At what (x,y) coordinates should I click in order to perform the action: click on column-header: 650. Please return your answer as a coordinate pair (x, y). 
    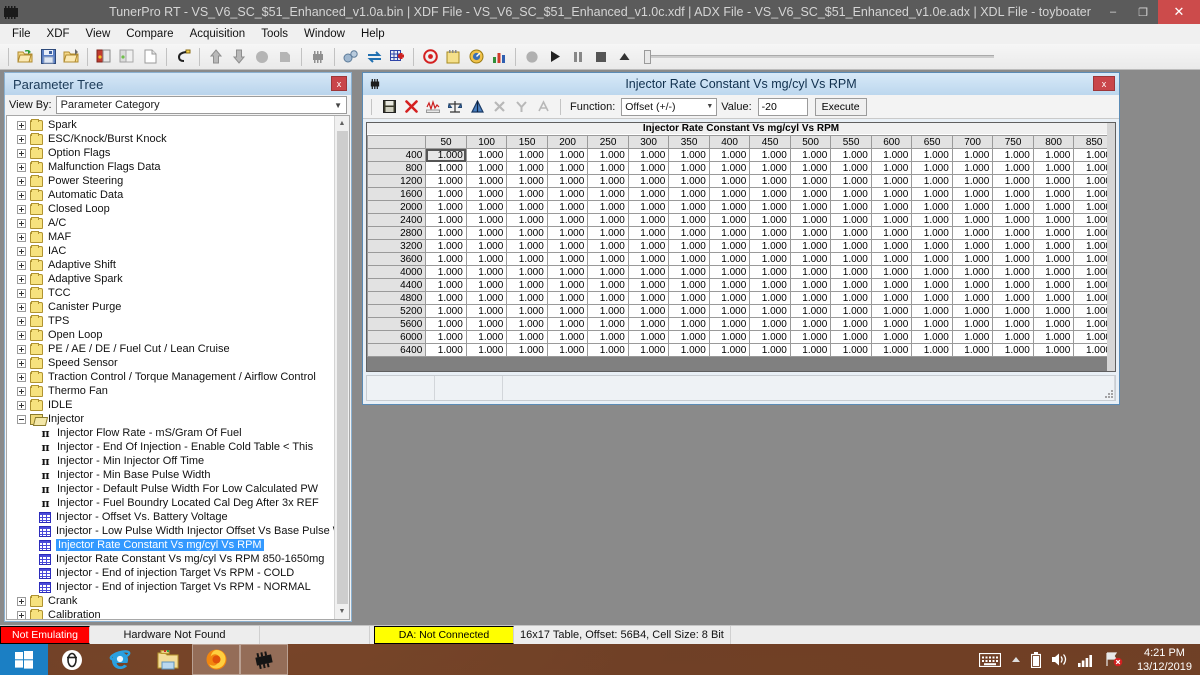
    Looking at the image, I should click on (932, 142).